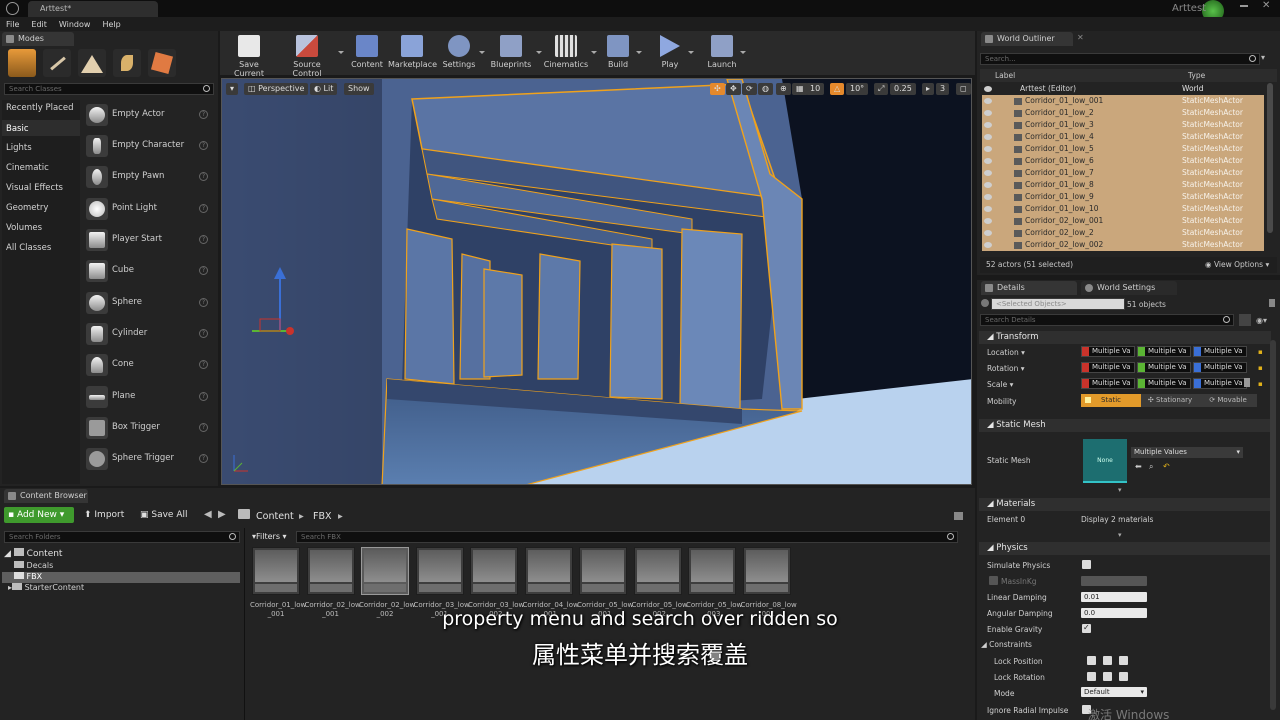 This screenshot has width=1280, height=720. Describe the element at coordinates (1005, 75) in the screenshot. I see `column-label: Label` at that location.